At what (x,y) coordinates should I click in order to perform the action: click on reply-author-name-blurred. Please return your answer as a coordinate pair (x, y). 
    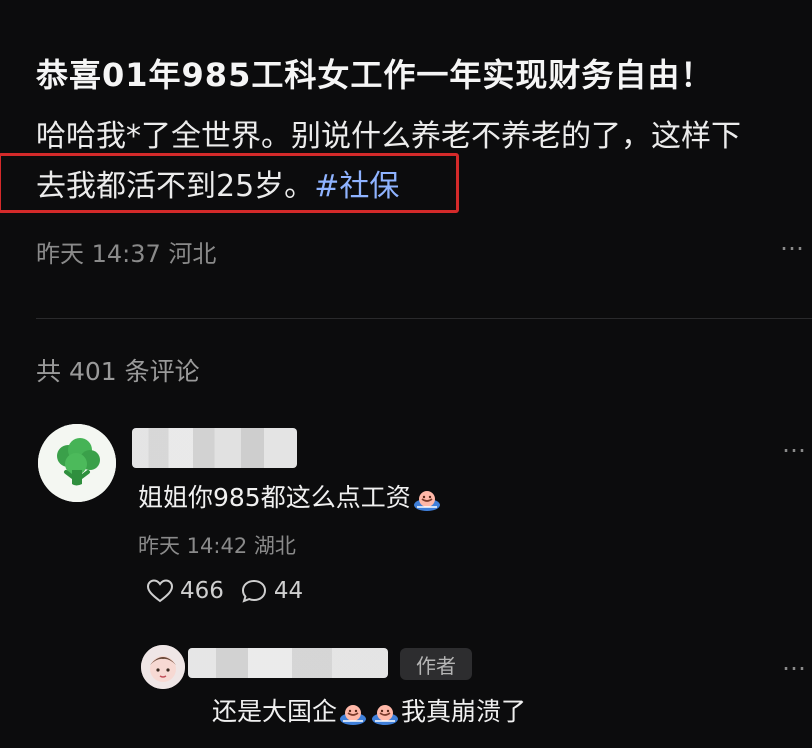
    Looking at the image, I should click on (288, 663).